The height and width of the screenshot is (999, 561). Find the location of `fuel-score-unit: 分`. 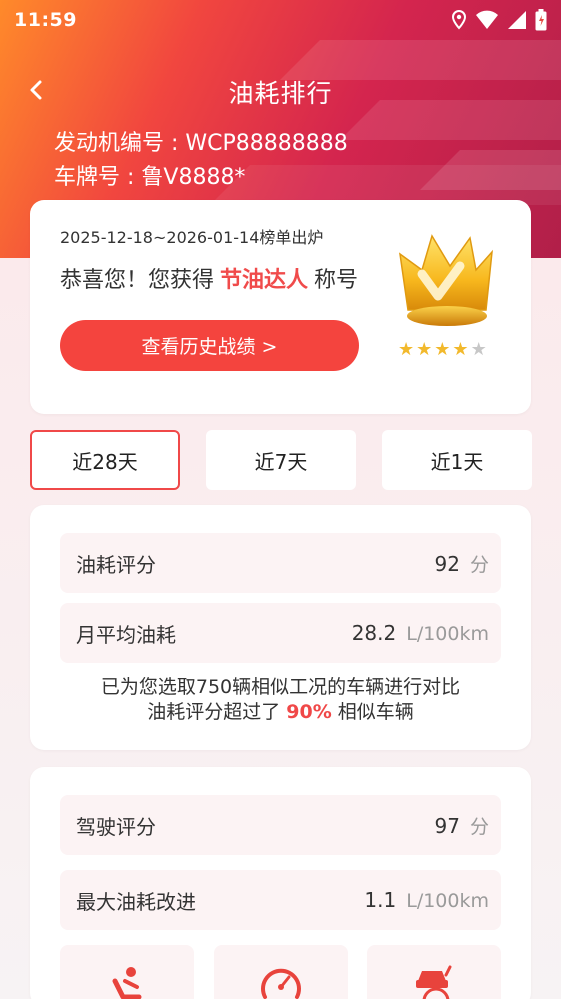

fuel-score-unit: 分 is located at coordinates (479, 564).